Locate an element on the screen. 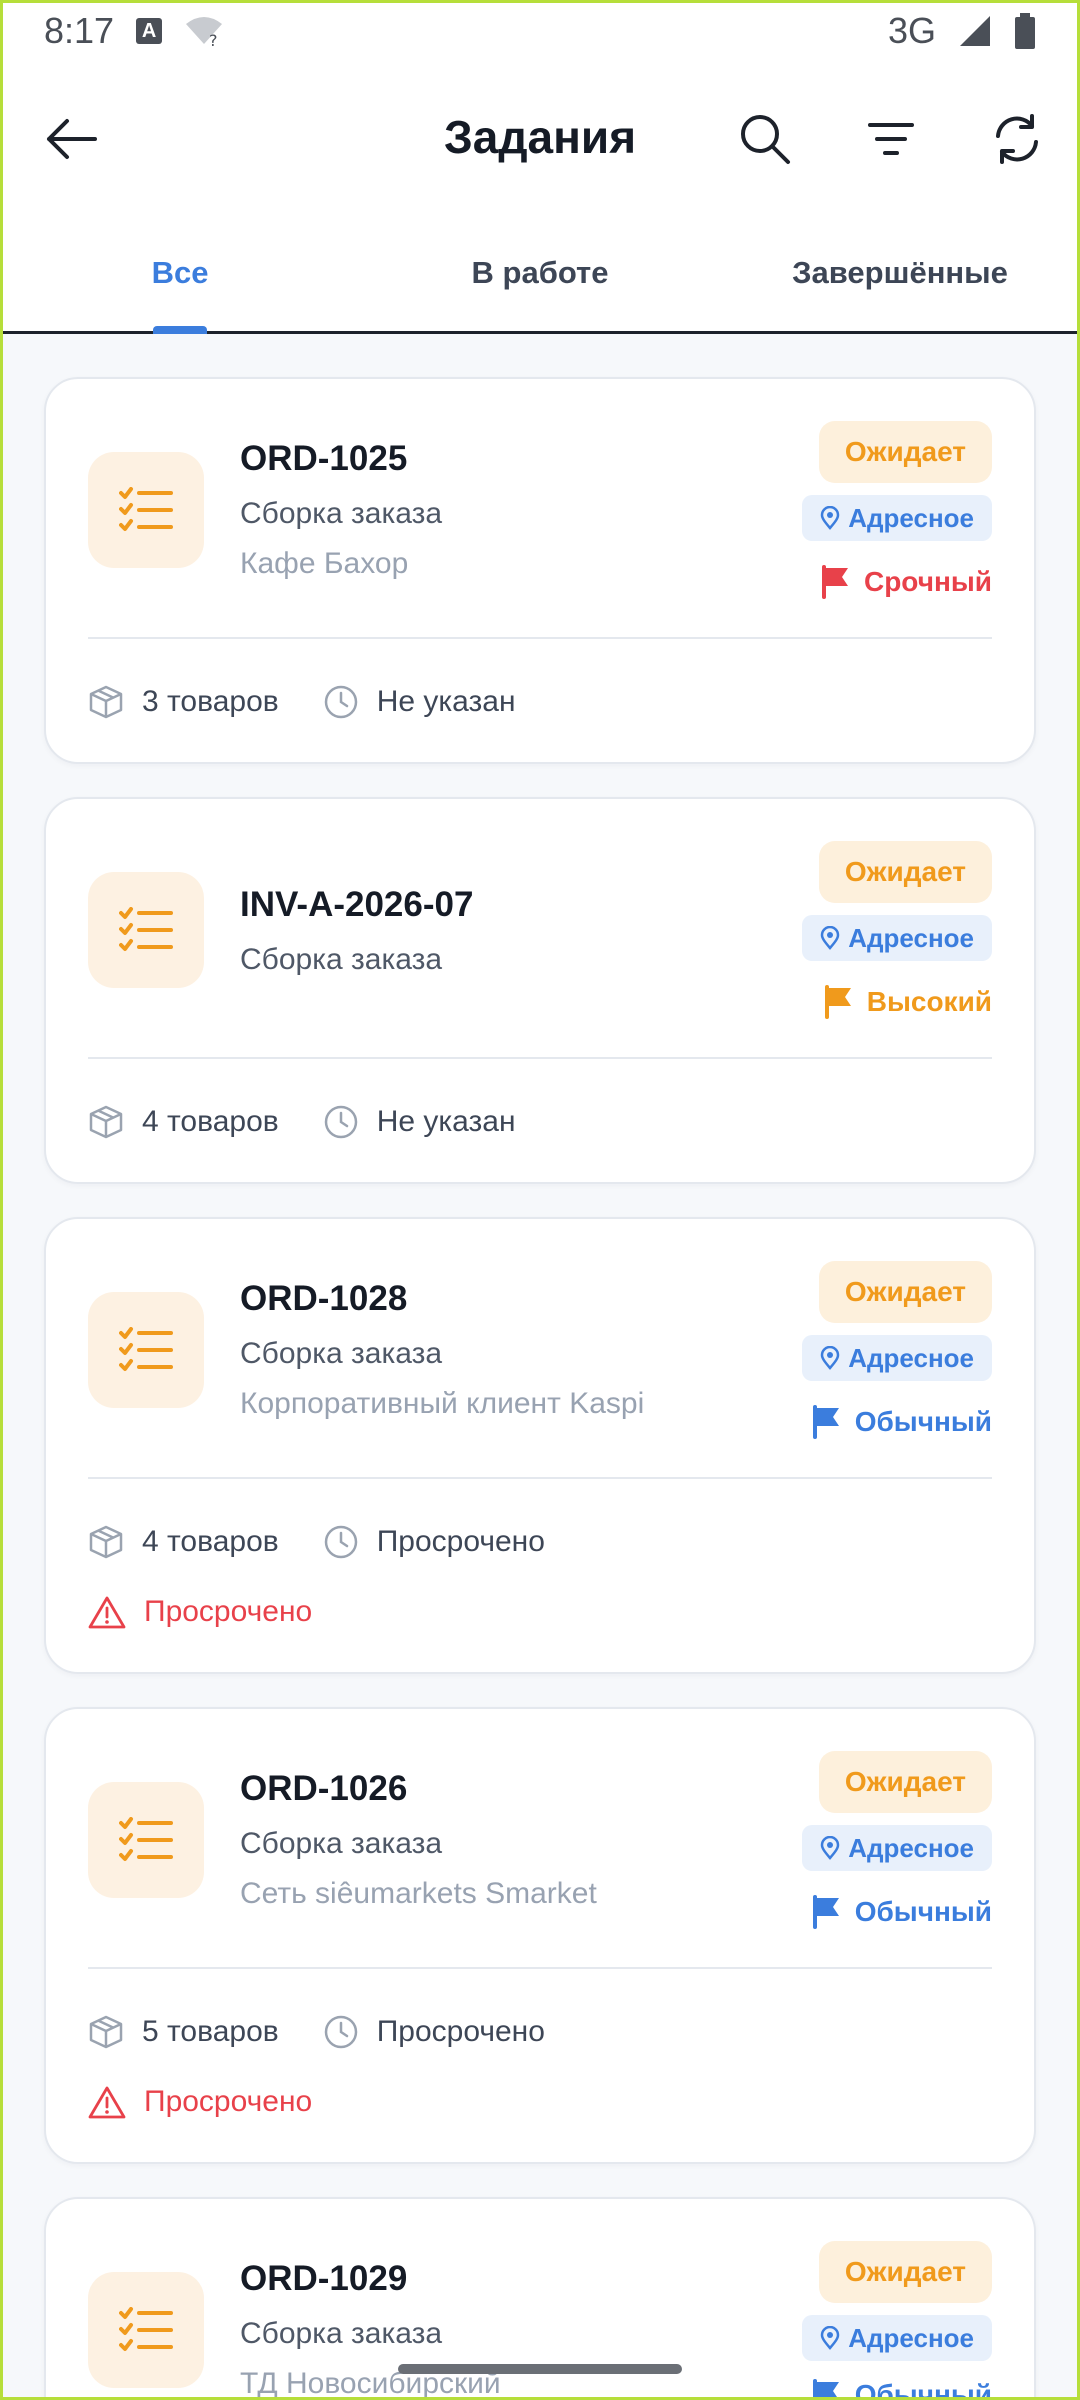 This screenshot has width=1080, height=2400. home-indicator is located at coordinates (540, 2369).